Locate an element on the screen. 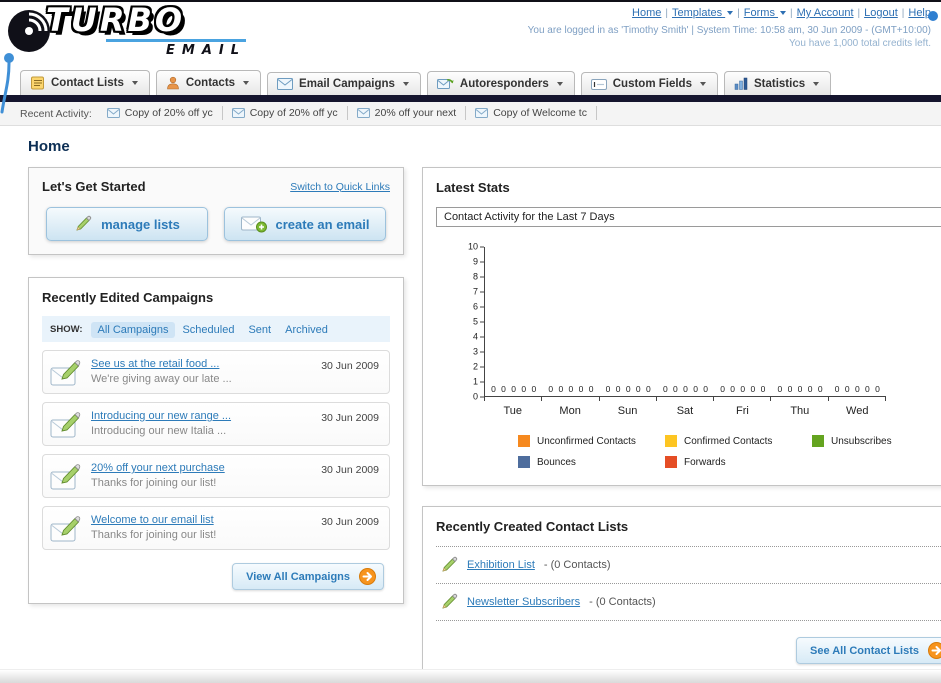 This screenshot has height=683, width=941. activity-item: 20% off your next is located at coordinates (407, 113).